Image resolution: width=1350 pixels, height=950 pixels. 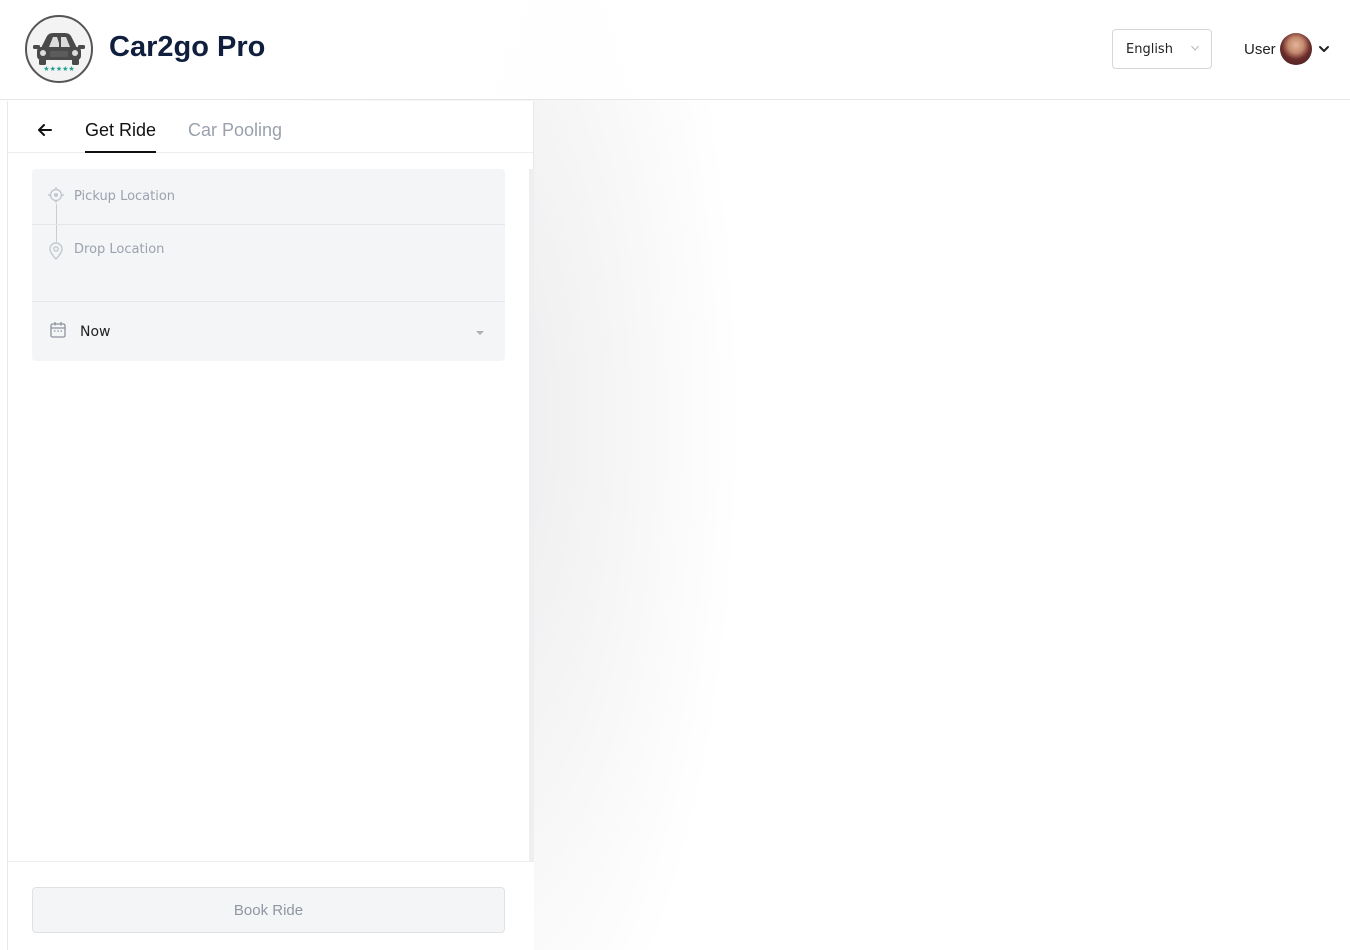 I want to click on drop-location-placeholder: Drop Location, so click(x=119, y=249).